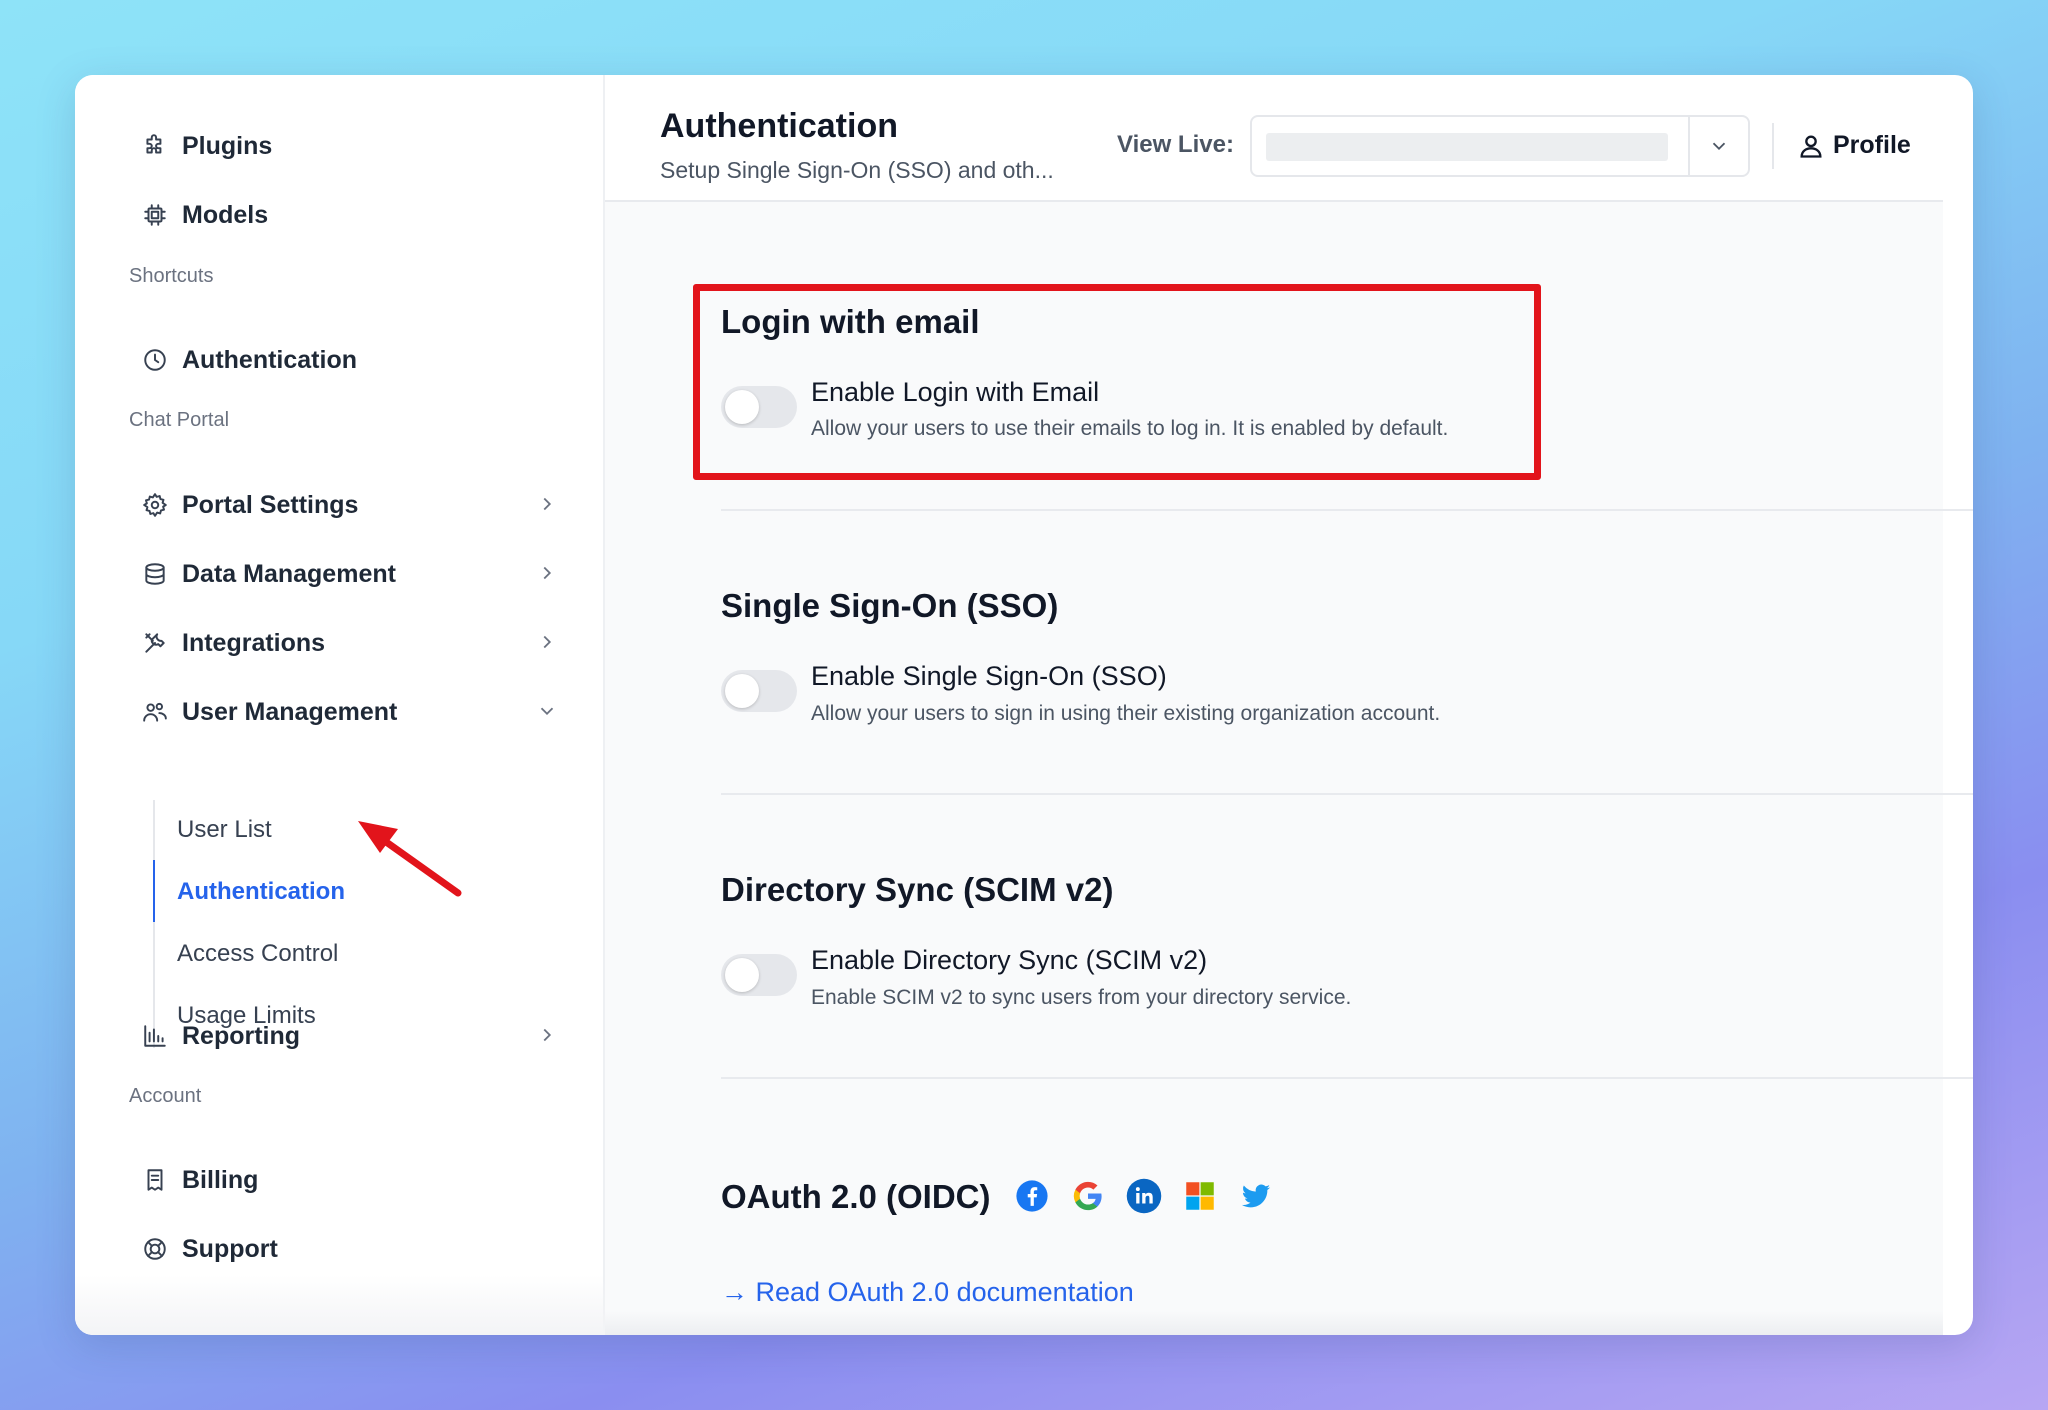 The width and height of the screenshot is (2048, 1410). Describe the element at coordinates (225, 214) in the screenshot. I see `sidebar-item-label: Models` at that location.